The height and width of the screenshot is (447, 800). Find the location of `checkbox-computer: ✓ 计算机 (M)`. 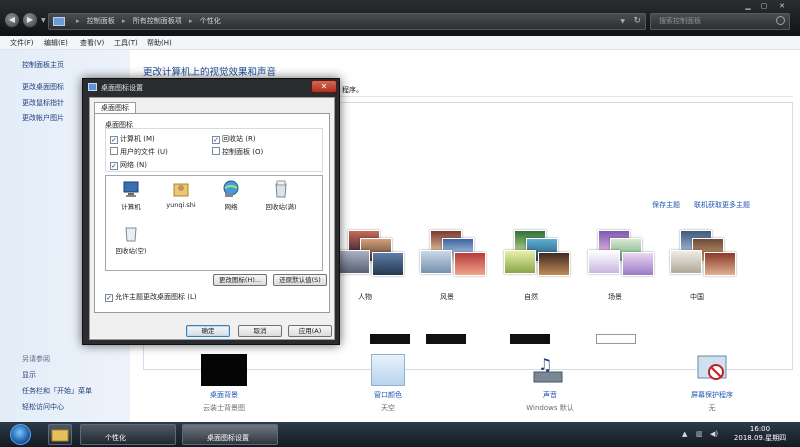

checkbox-computer: ✓ 计算机 (M) is located at coordinates (132, 139).